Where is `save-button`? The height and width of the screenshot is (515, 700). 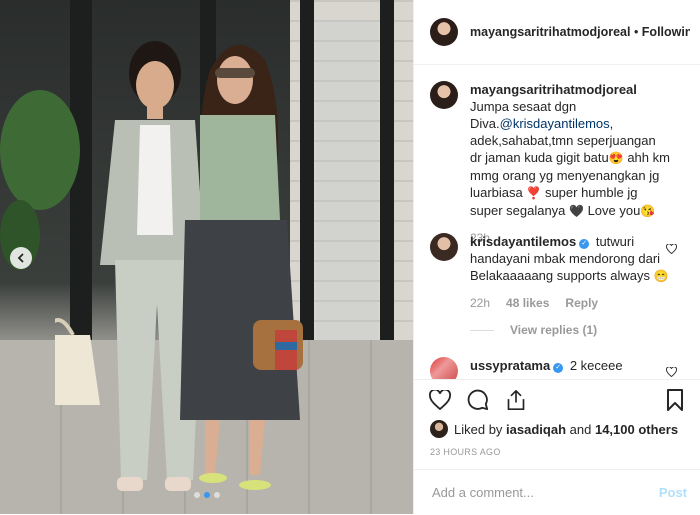 save-button is located at coordinates (675, 400).